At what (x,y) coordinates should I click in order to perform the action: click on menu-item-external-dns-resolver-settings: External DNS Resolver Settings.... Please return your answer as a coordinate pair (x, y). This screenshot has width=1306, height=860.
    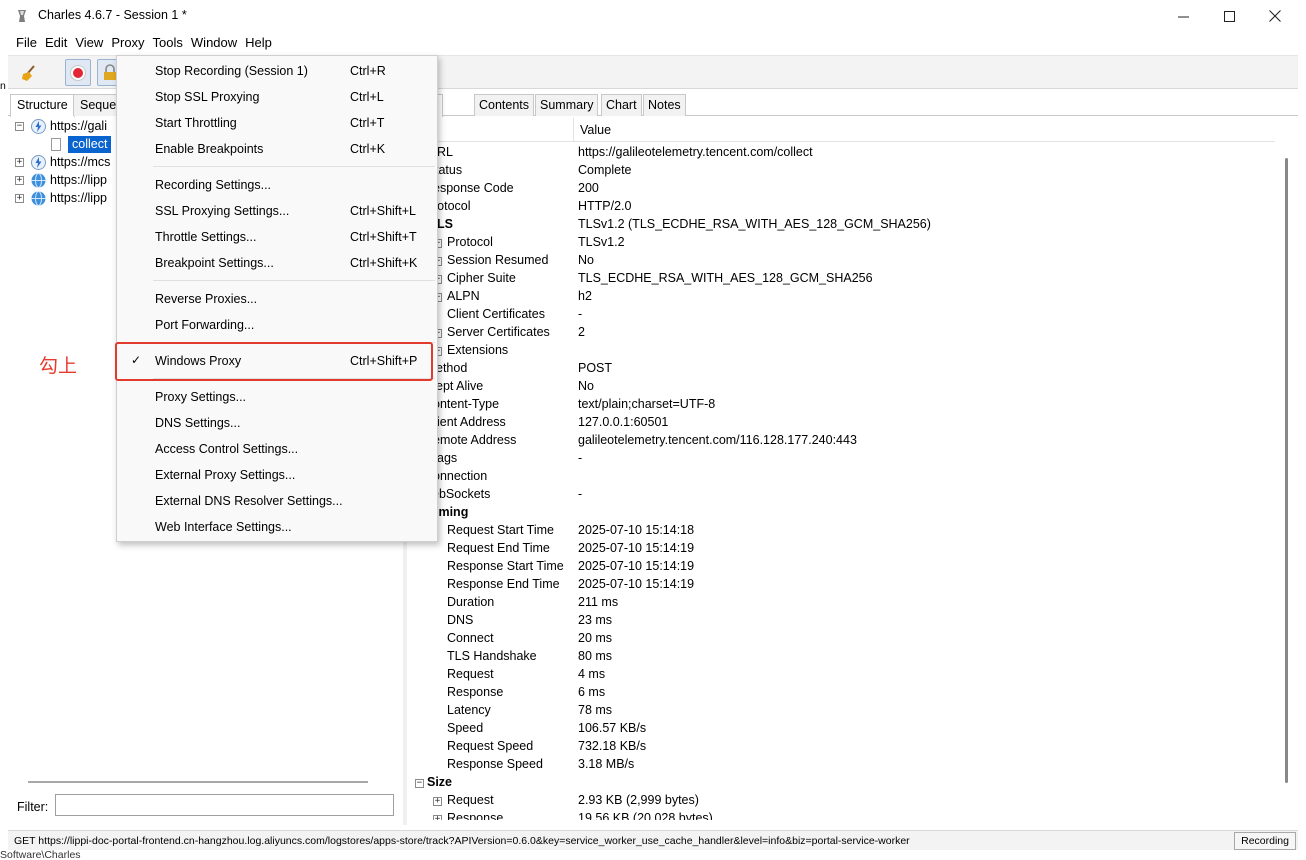
    Looking at the image, I should click on (277, 501).